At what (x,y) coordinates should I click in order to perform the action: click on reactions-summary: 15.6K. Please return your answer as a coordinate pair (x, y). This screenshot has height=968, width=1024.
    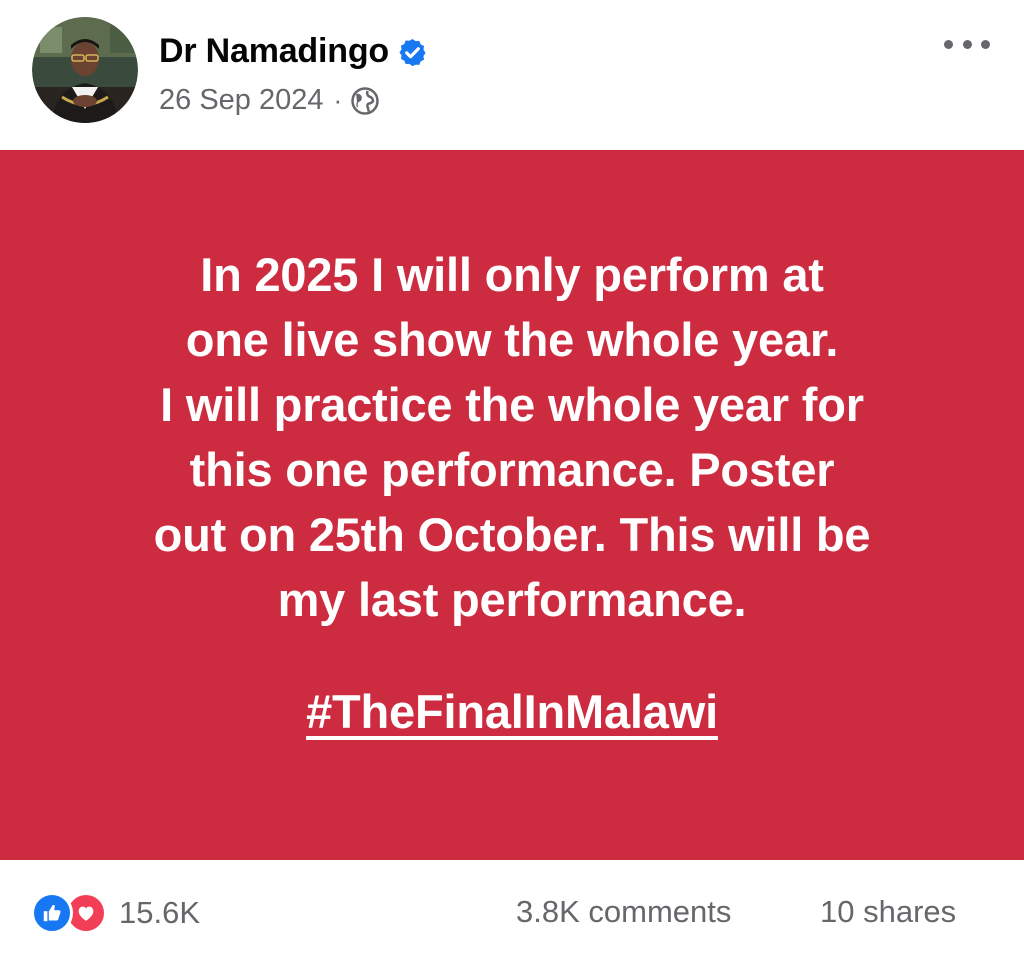
    Looking at the image, I should click on (115, 913).